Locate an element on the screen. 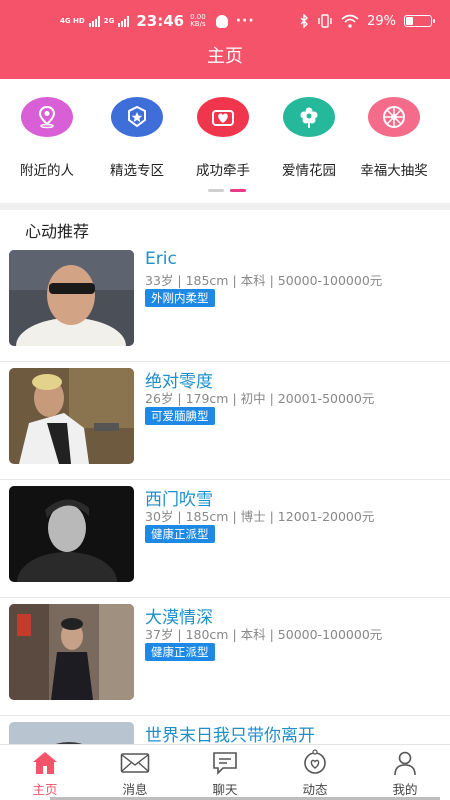 This screenshot has width=450, height=800. category-label: 成功牵手 is located at coordinates (223, 171).